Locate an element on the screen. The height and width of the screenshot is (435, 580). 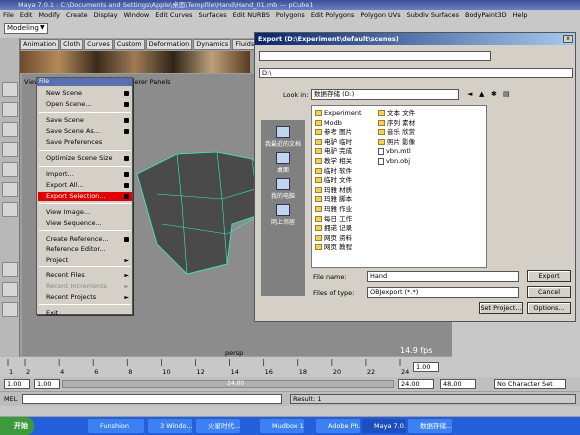
folder-item: 玛雅 脚本 is located at coordinates (333, 199).